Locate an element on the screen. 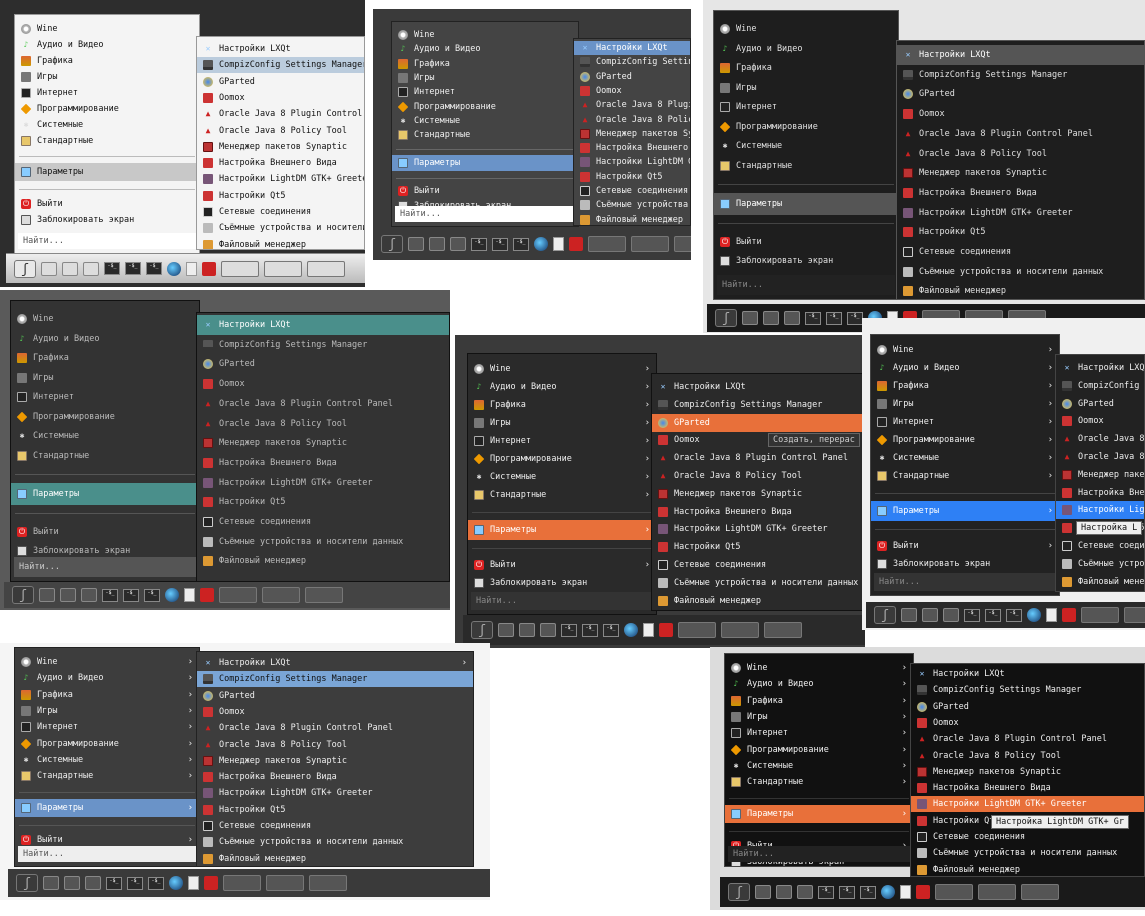  menu-category-item: ● Wine is located at coordinates (806, 29).